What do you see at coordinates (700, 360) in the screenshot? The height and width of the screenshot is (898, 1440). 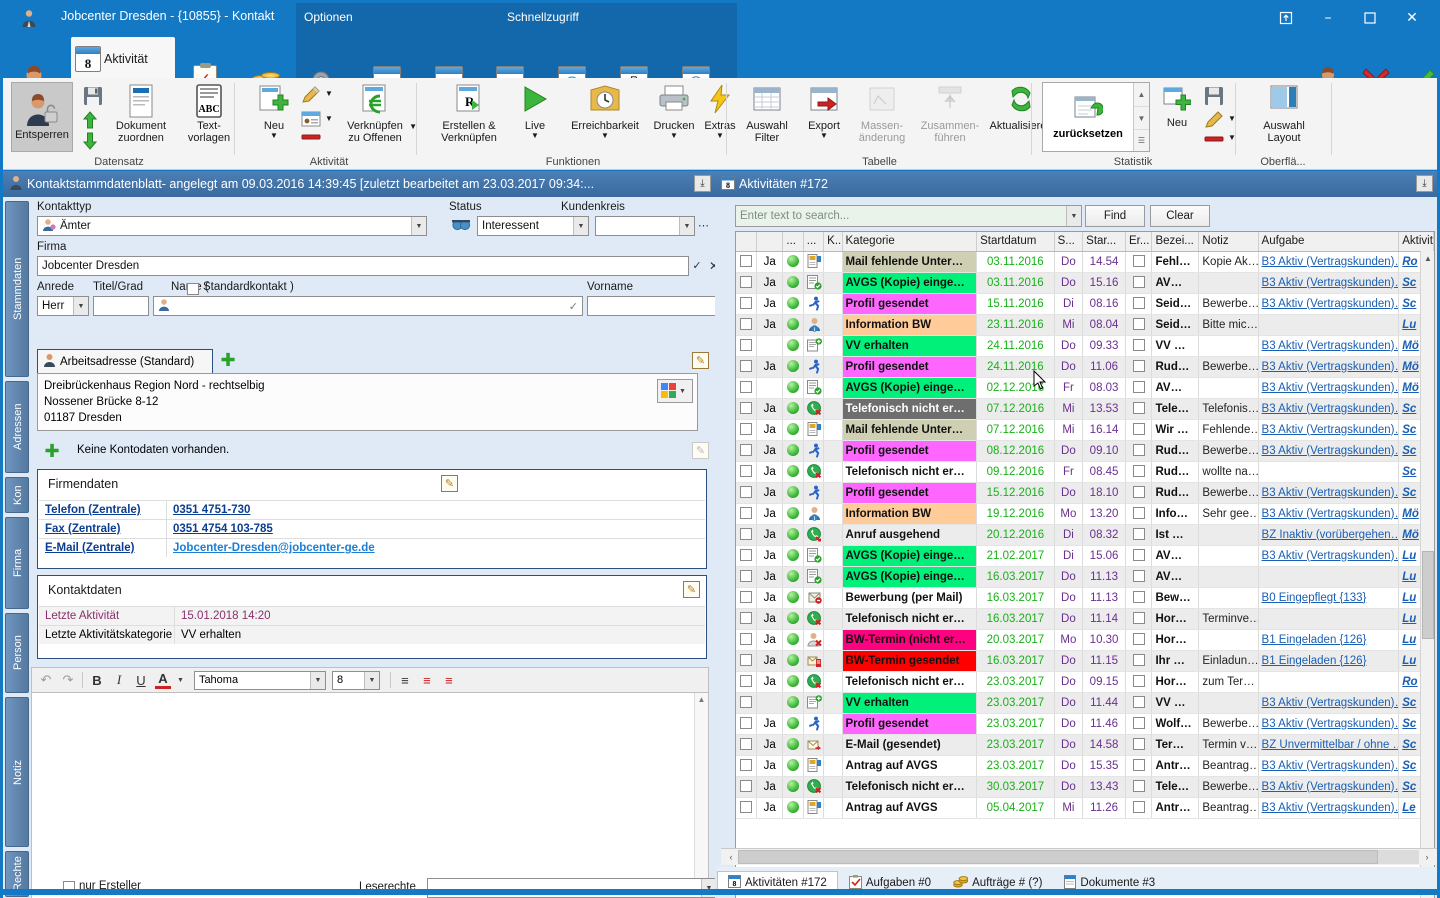 I see `edit-address-icon: ✎` at bounding box center [700, 360].